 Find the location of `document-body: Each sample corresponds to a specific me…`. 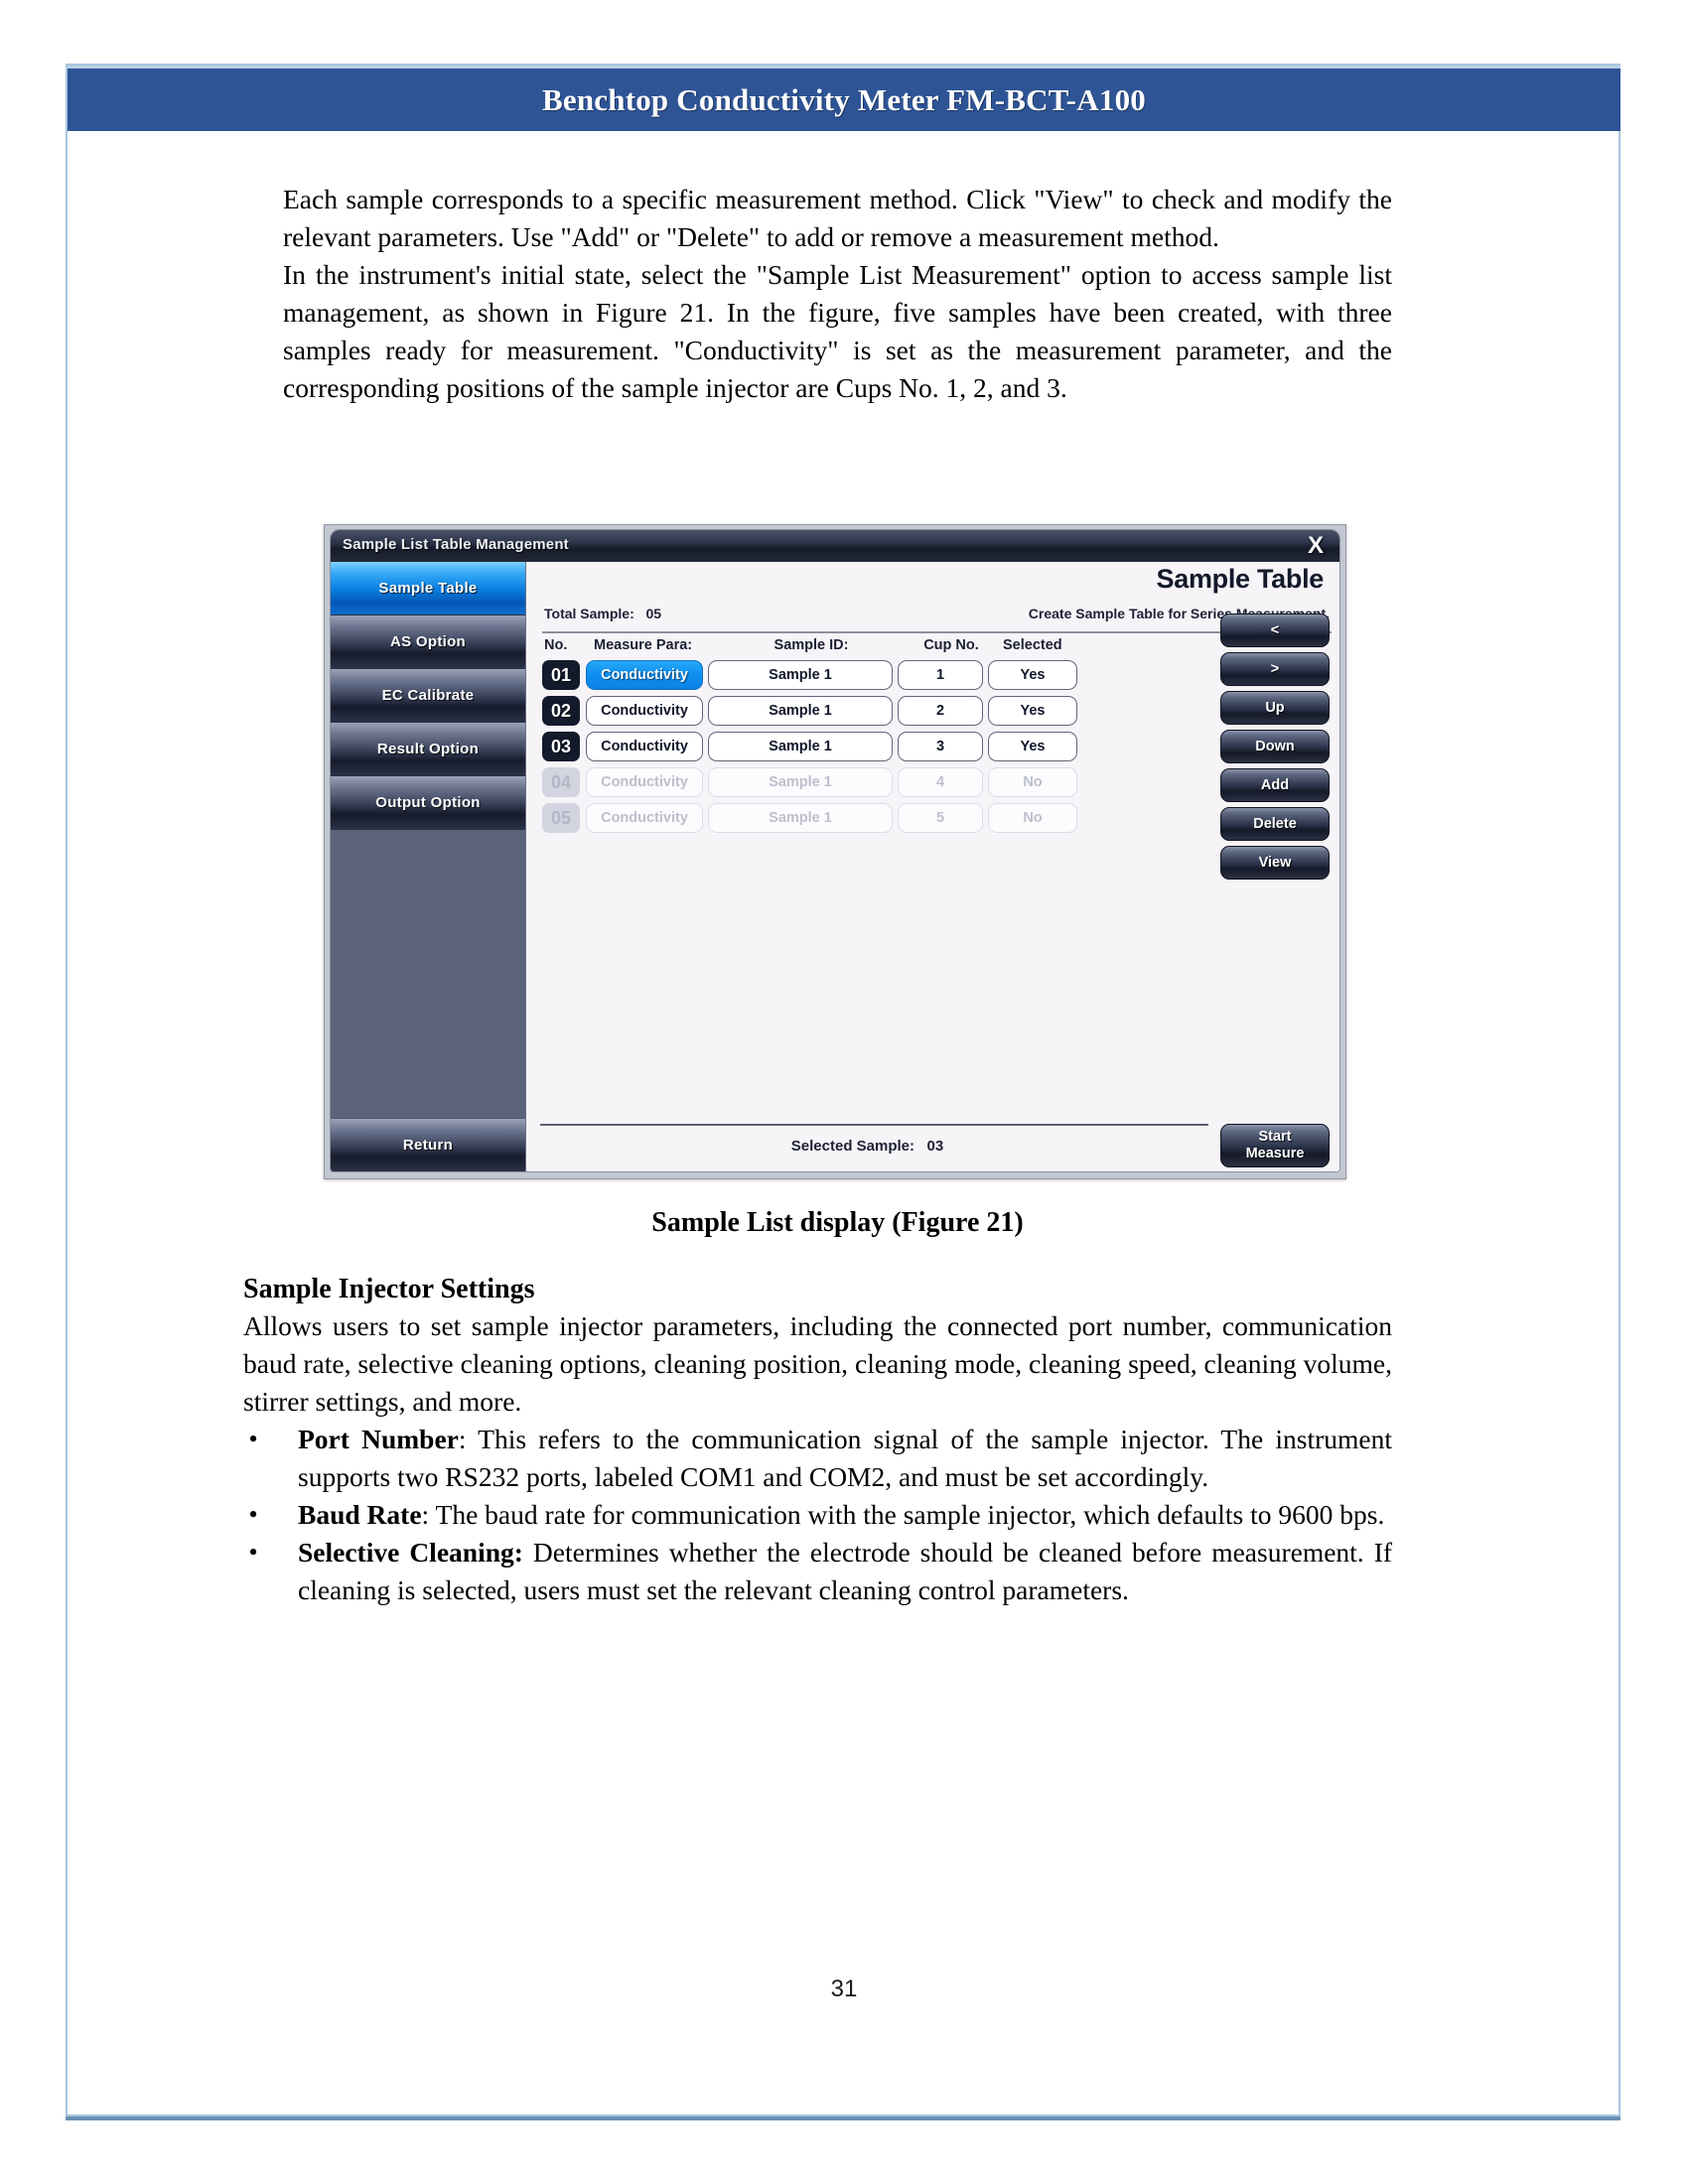

document-body: Each sample corresponds to a specific me… is located at coordinates (837, 294).